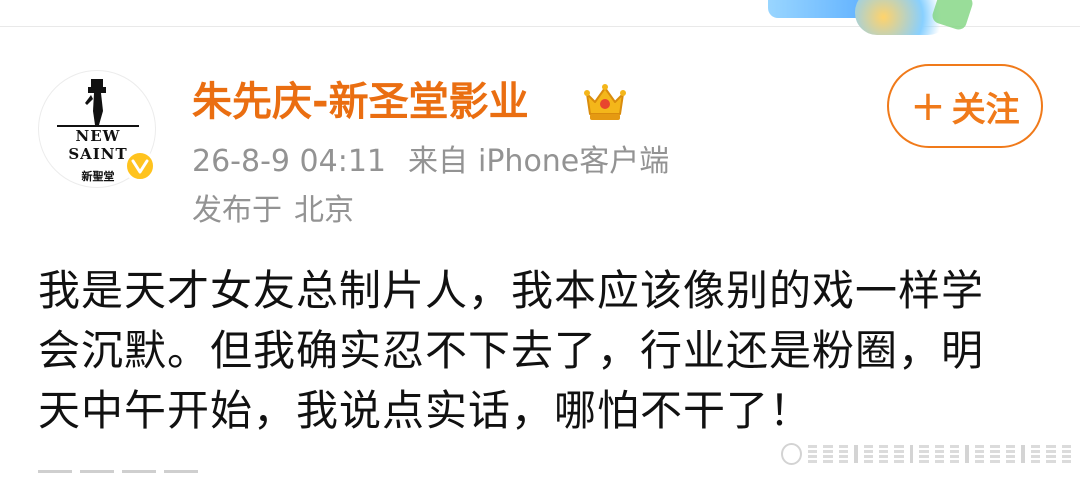 The image size is (1080, 478). What do you see at coordinates (425, 410) in the screenshot?
I see `post-text-line: 天中午开始，我说点实话，哪怕不干了！` at bounding box center [425, 410].